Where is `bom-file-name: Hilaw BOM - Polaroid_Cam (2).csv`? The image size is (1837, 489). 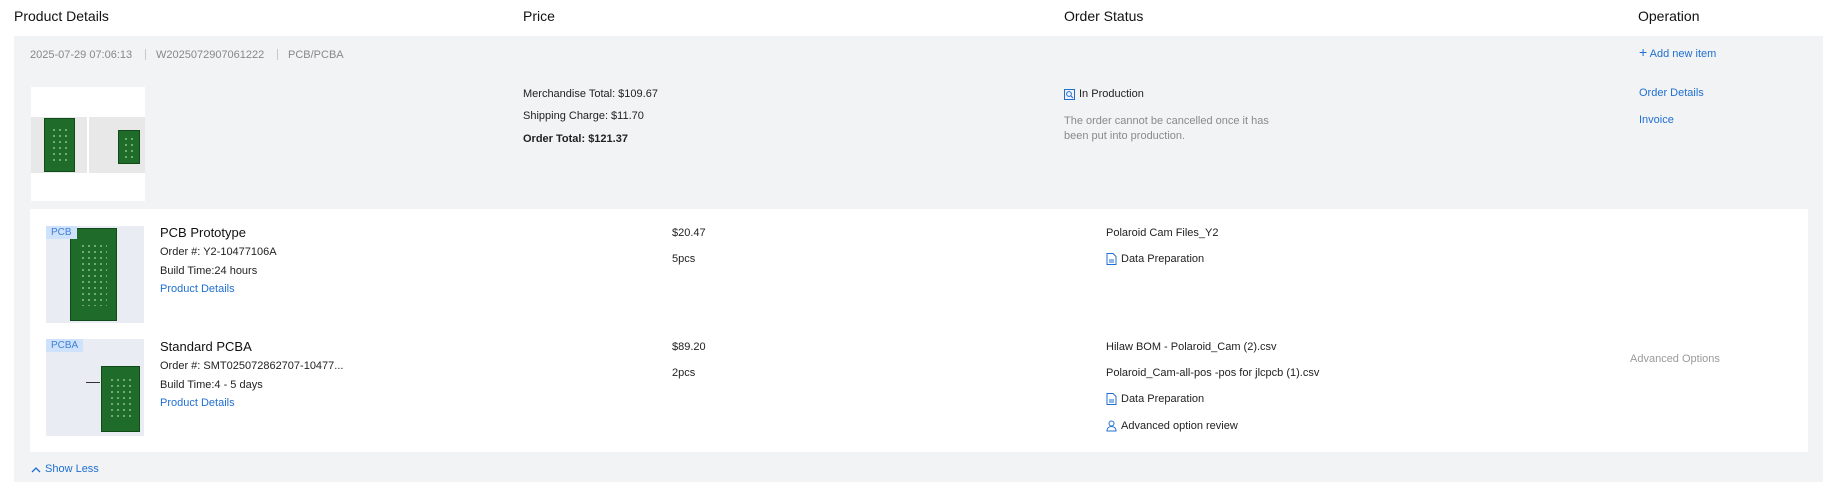
bom-file-name: Hilaw BOM - Polaroid_Cam (2).csv is located at coordinates (1191, 347).